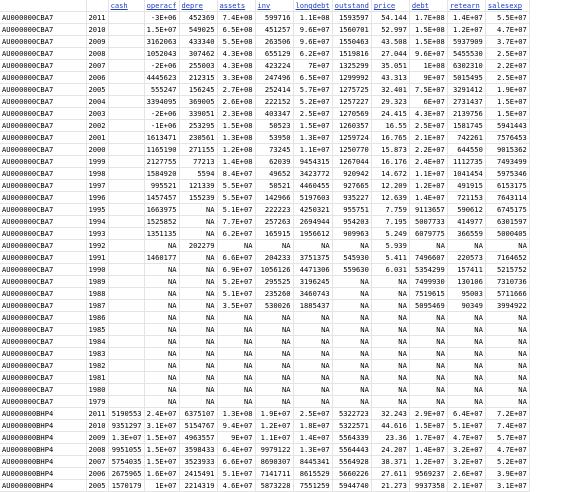  I want to click on table-cell: 1325299, so click(352, 65).